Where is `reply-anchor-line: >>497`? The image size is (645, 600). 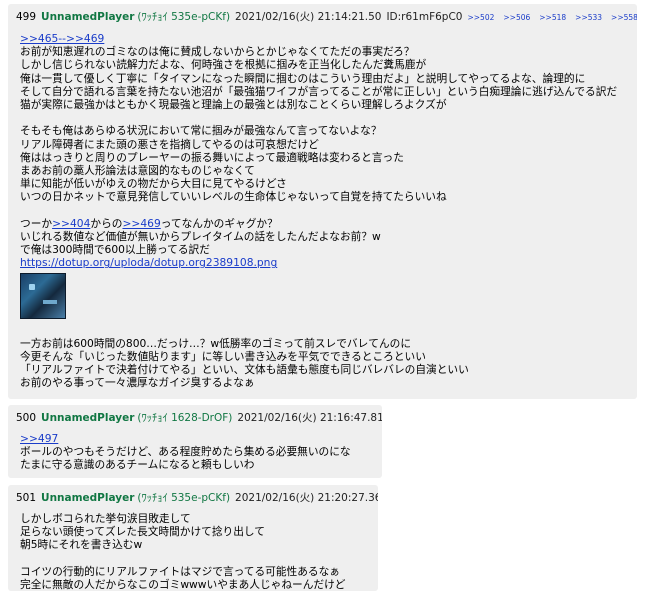 reply-anchor-line: >>497 is located at coordinates (197, 438).